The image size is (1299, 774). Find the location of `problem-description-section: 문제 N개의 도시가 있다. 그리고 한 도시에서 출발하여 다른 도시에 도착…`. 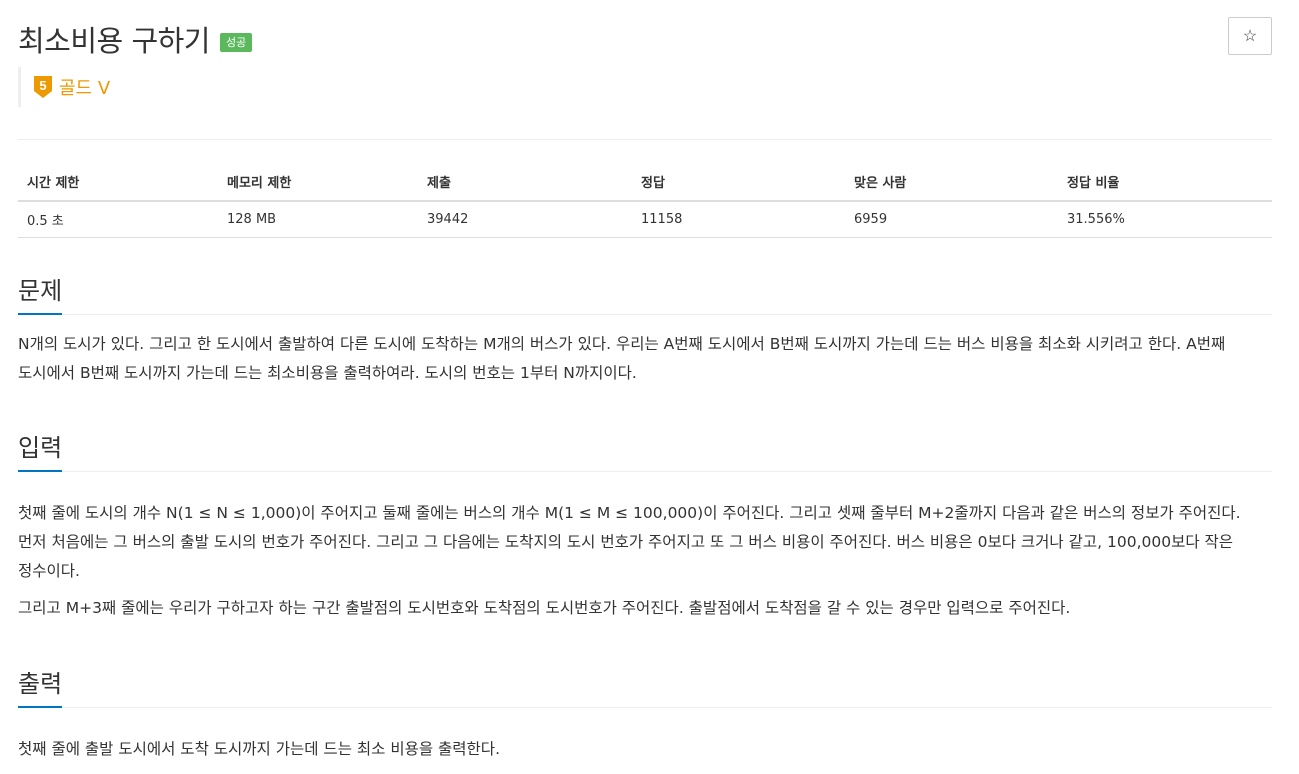

problem-description-section: 문제 N개의 도시가 있다. 그리고 한 도시에서 출발하여 다른 도시에 도착… is located at coordinates (645, 336).